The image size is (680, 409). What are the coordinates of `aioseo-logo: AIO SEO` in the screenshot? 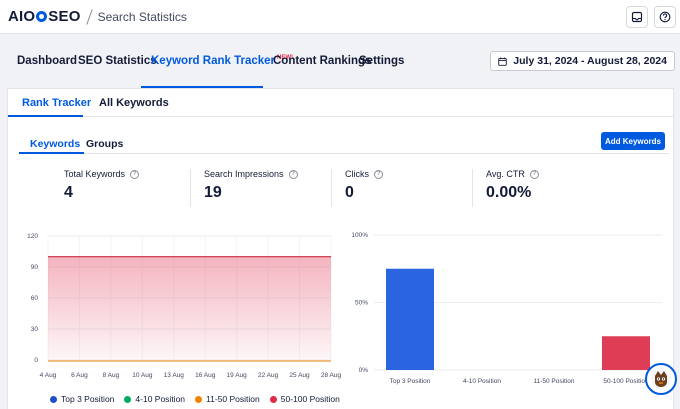 It's located at (44, 16).